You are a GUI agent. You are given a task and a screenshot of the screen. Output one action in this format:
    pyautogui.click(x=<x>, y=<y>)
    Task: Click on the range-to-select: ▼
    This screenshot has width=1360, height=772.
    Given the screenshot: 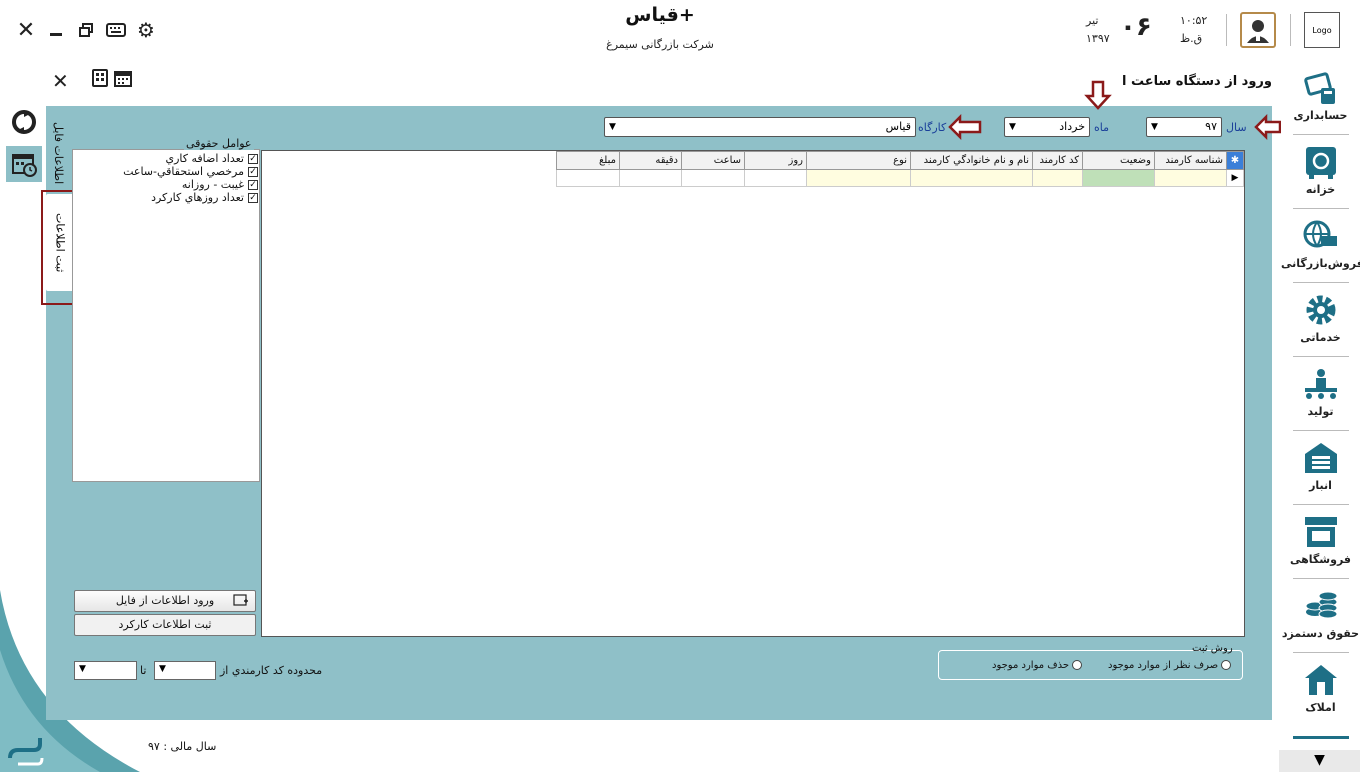 What is the action you would take?
    pyautogui.click(x=105, y=670)
    